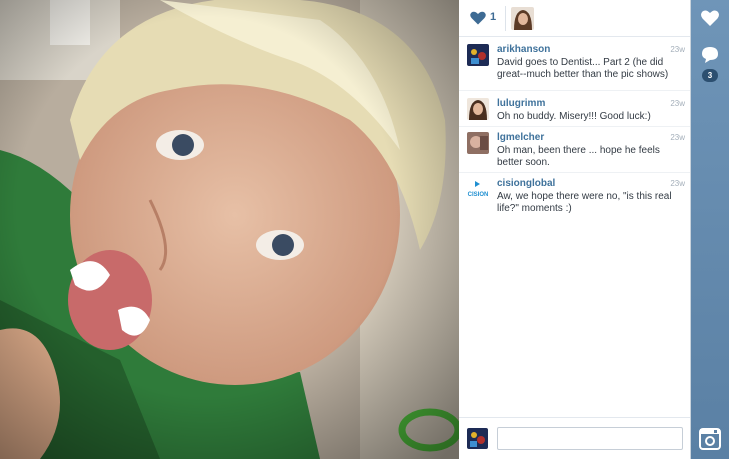 This screenshot has height=459, width=729. Describe the element at coordinates (520, 137) in the screenshot. I see `comment-username: lgmelcher` at that location.